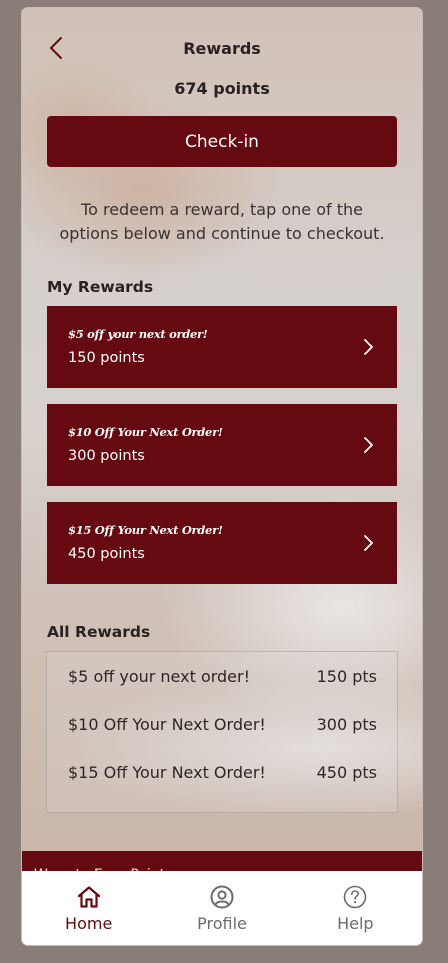 This screenshot has height=963, width=448. What do you see at coordinates (222, 897) in the screenshot?
I see `profile-icon` at bounding box center [222, 897].